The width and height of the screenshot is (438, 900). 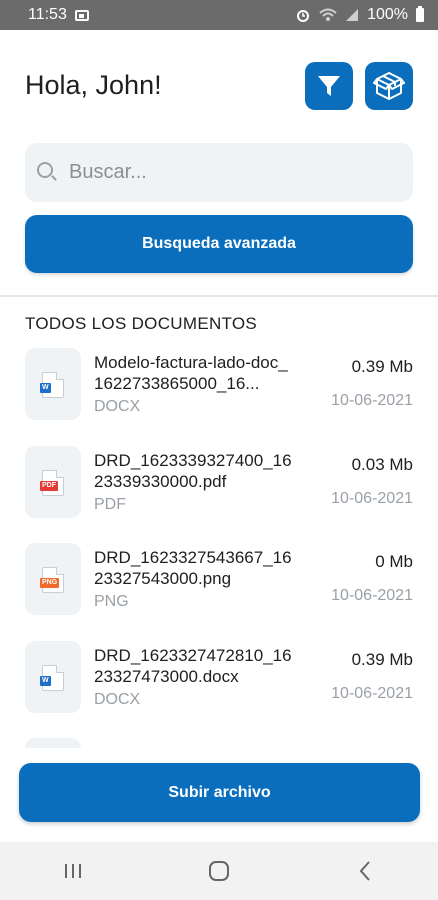 What do you see at coordinates (53, 743) in the screenshot?
I see `document-thumbnail-partial` at bounding box center [53, 743].